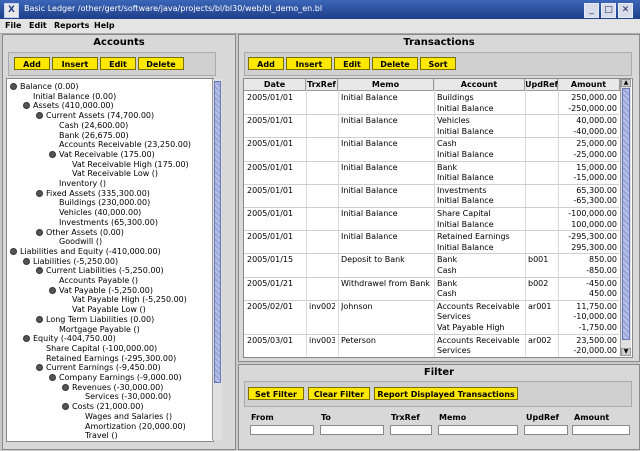  I want to click on tree-node: Initial Balance (0.00), so click(69, 97).